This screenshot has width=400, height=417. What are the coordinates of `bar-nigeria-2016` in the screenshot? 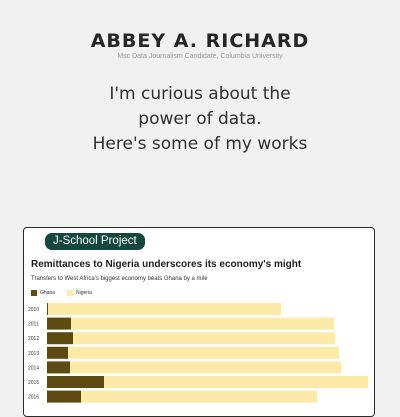 It's located at (199, 396).